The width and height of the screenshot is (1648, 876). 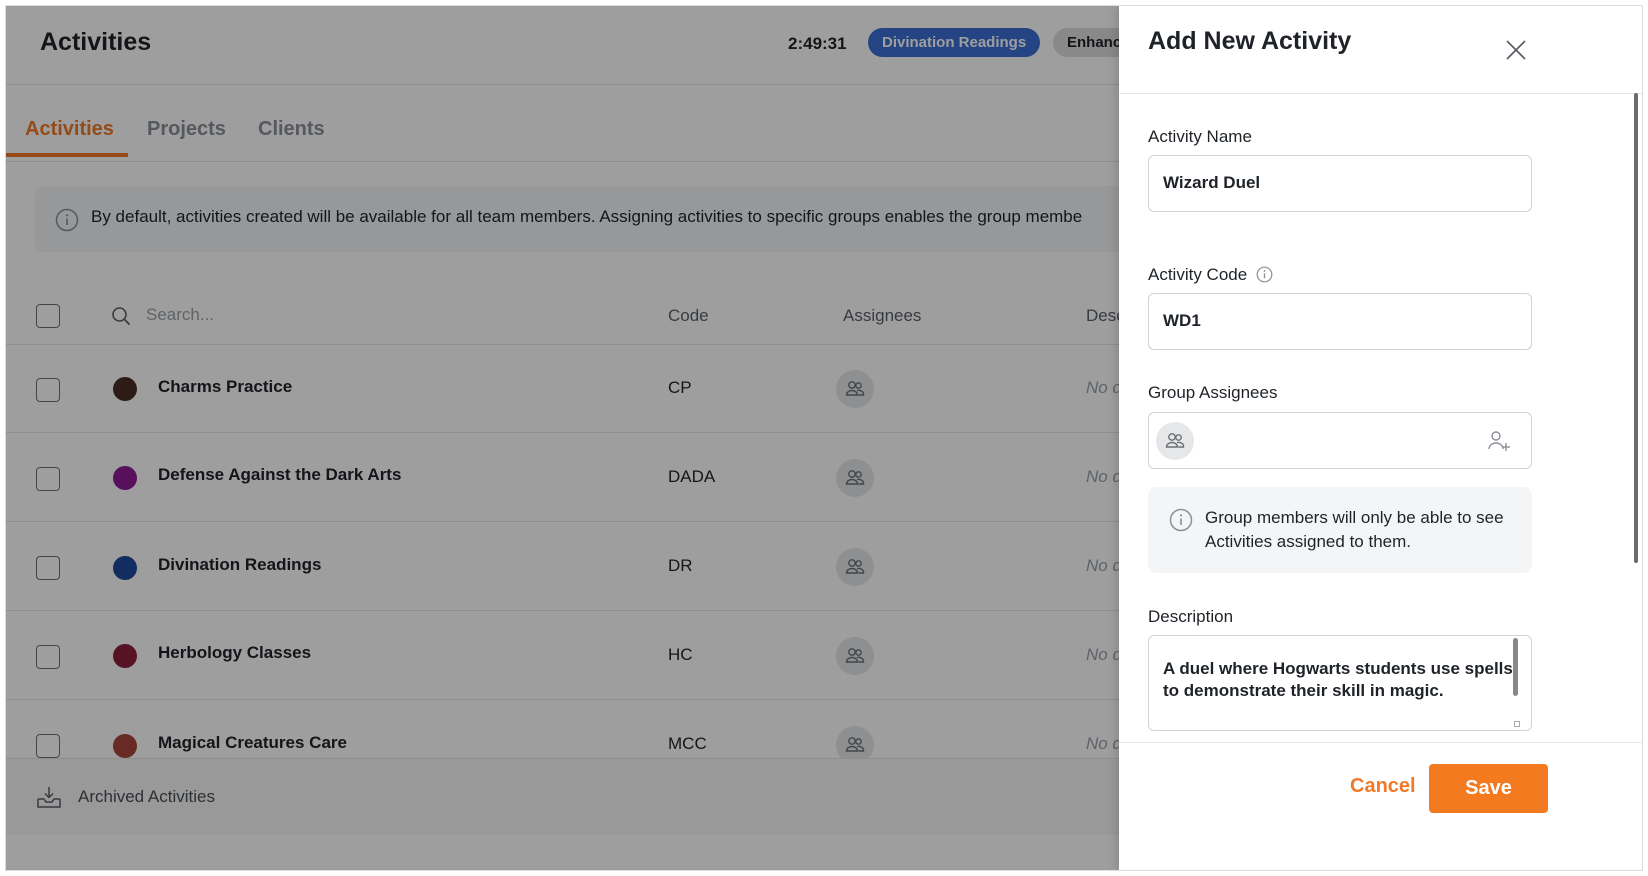 I want to click on activity-code-value: WD1, so click(x=1182, y=320).